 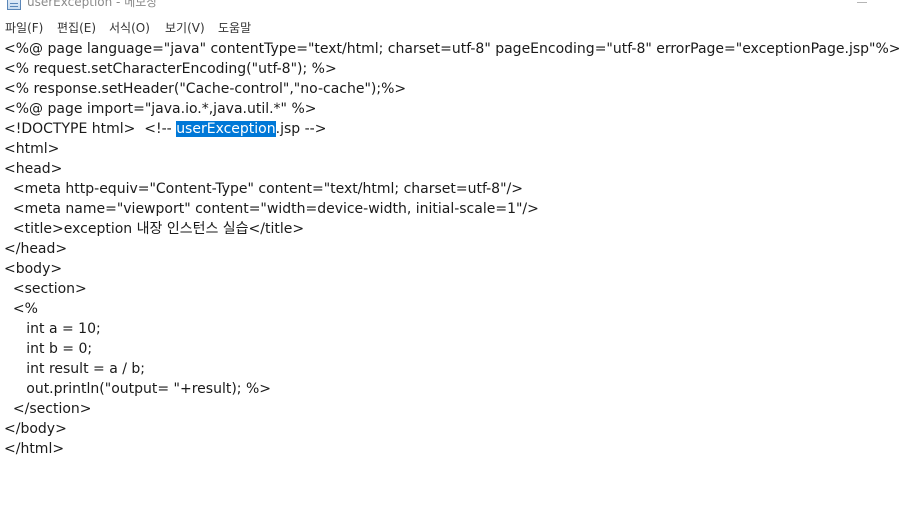 What do you see at coordinates (24, 28) in the screenshot?
I see `menu-file: 파일(F)` at bounding box center [24, 28].